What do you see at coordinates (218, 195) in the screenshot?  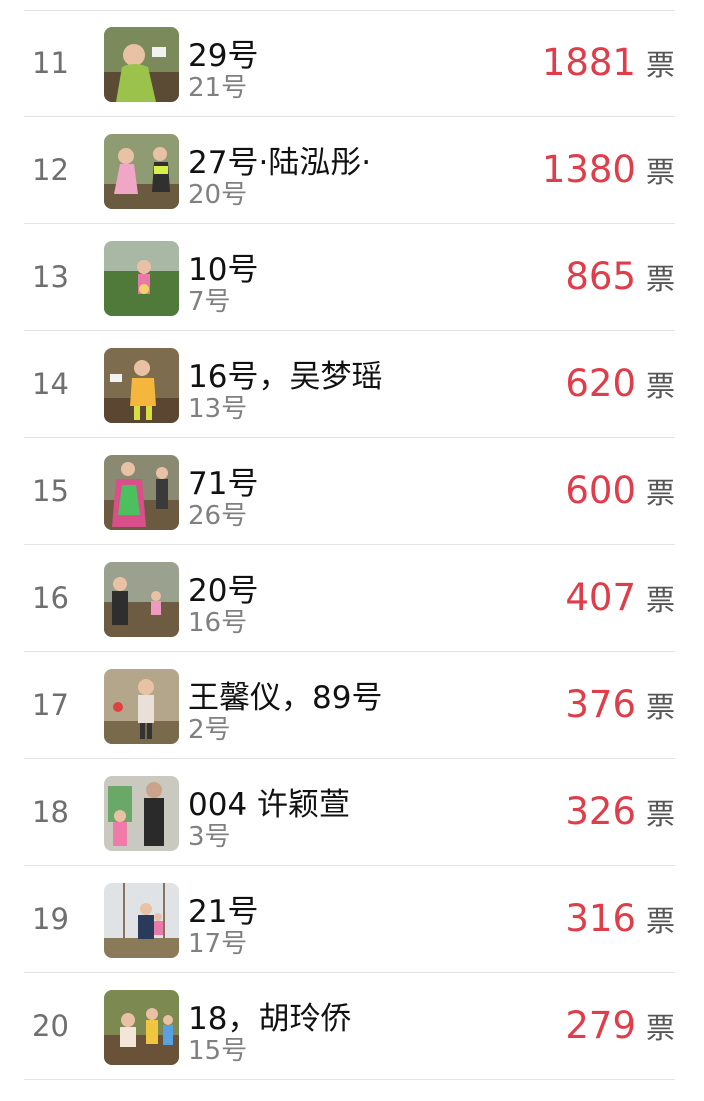 I see `entry-subtitle: 20号` at bounding box center [218, 195].